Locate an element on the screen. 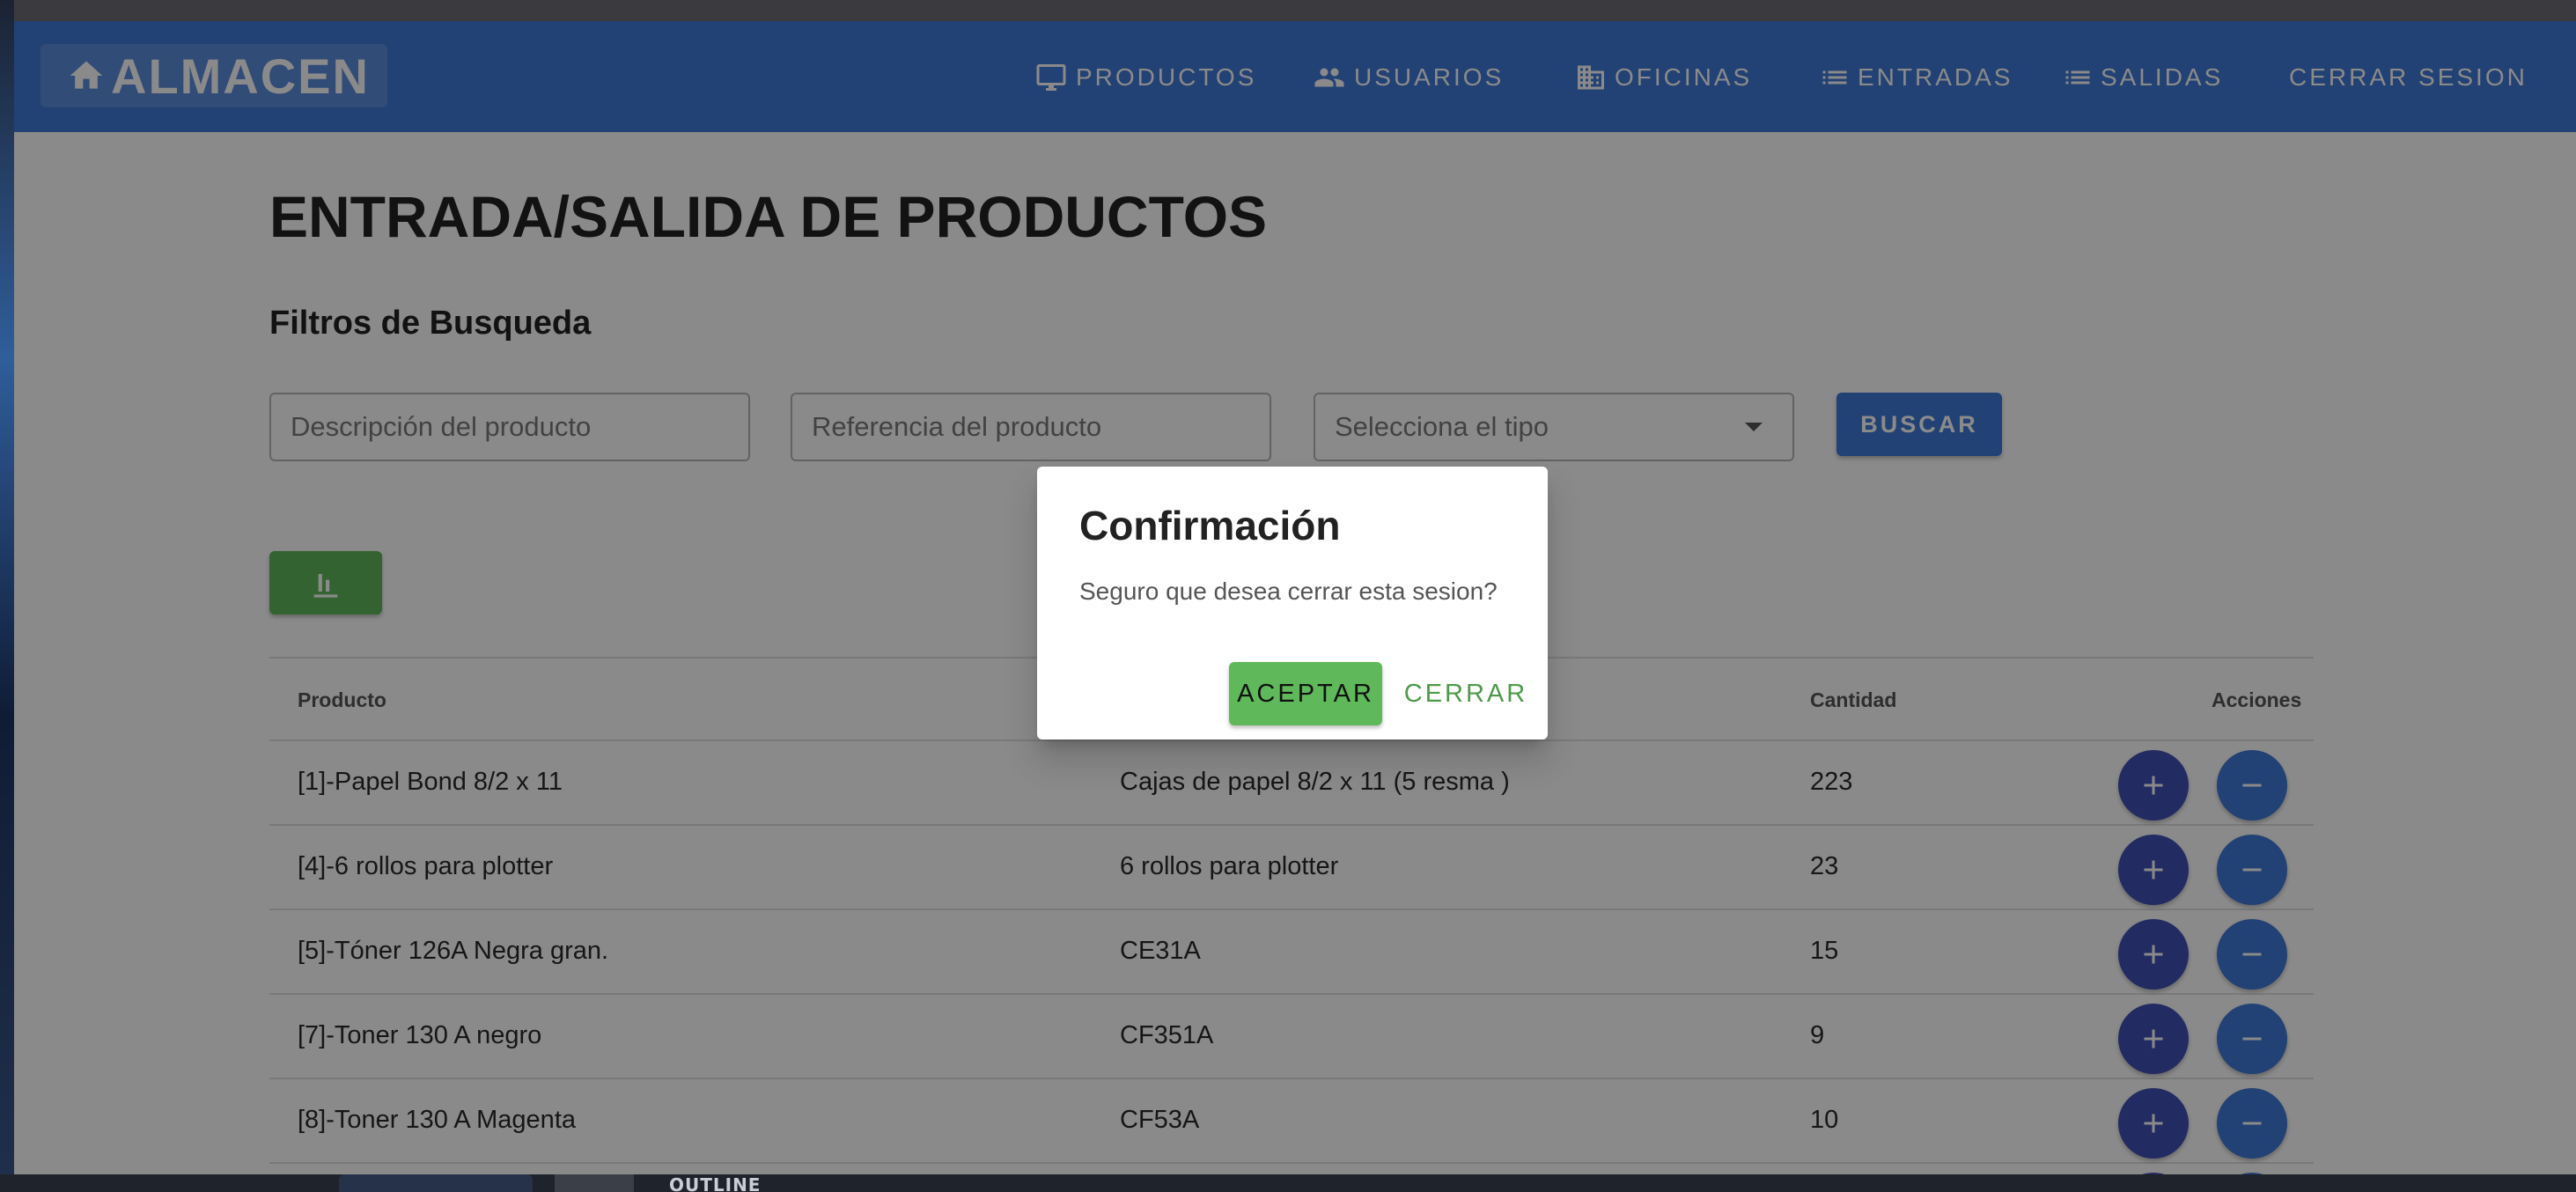  dialog-message: Seguro que desea cerrar esta sesion? is located at coordinates (1288, 591).